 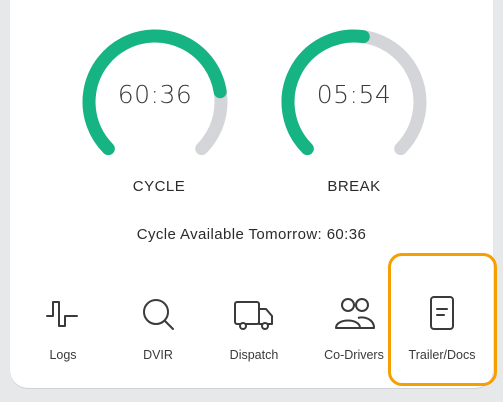 I want to click on truck-icon, so click(x=253, y=315).